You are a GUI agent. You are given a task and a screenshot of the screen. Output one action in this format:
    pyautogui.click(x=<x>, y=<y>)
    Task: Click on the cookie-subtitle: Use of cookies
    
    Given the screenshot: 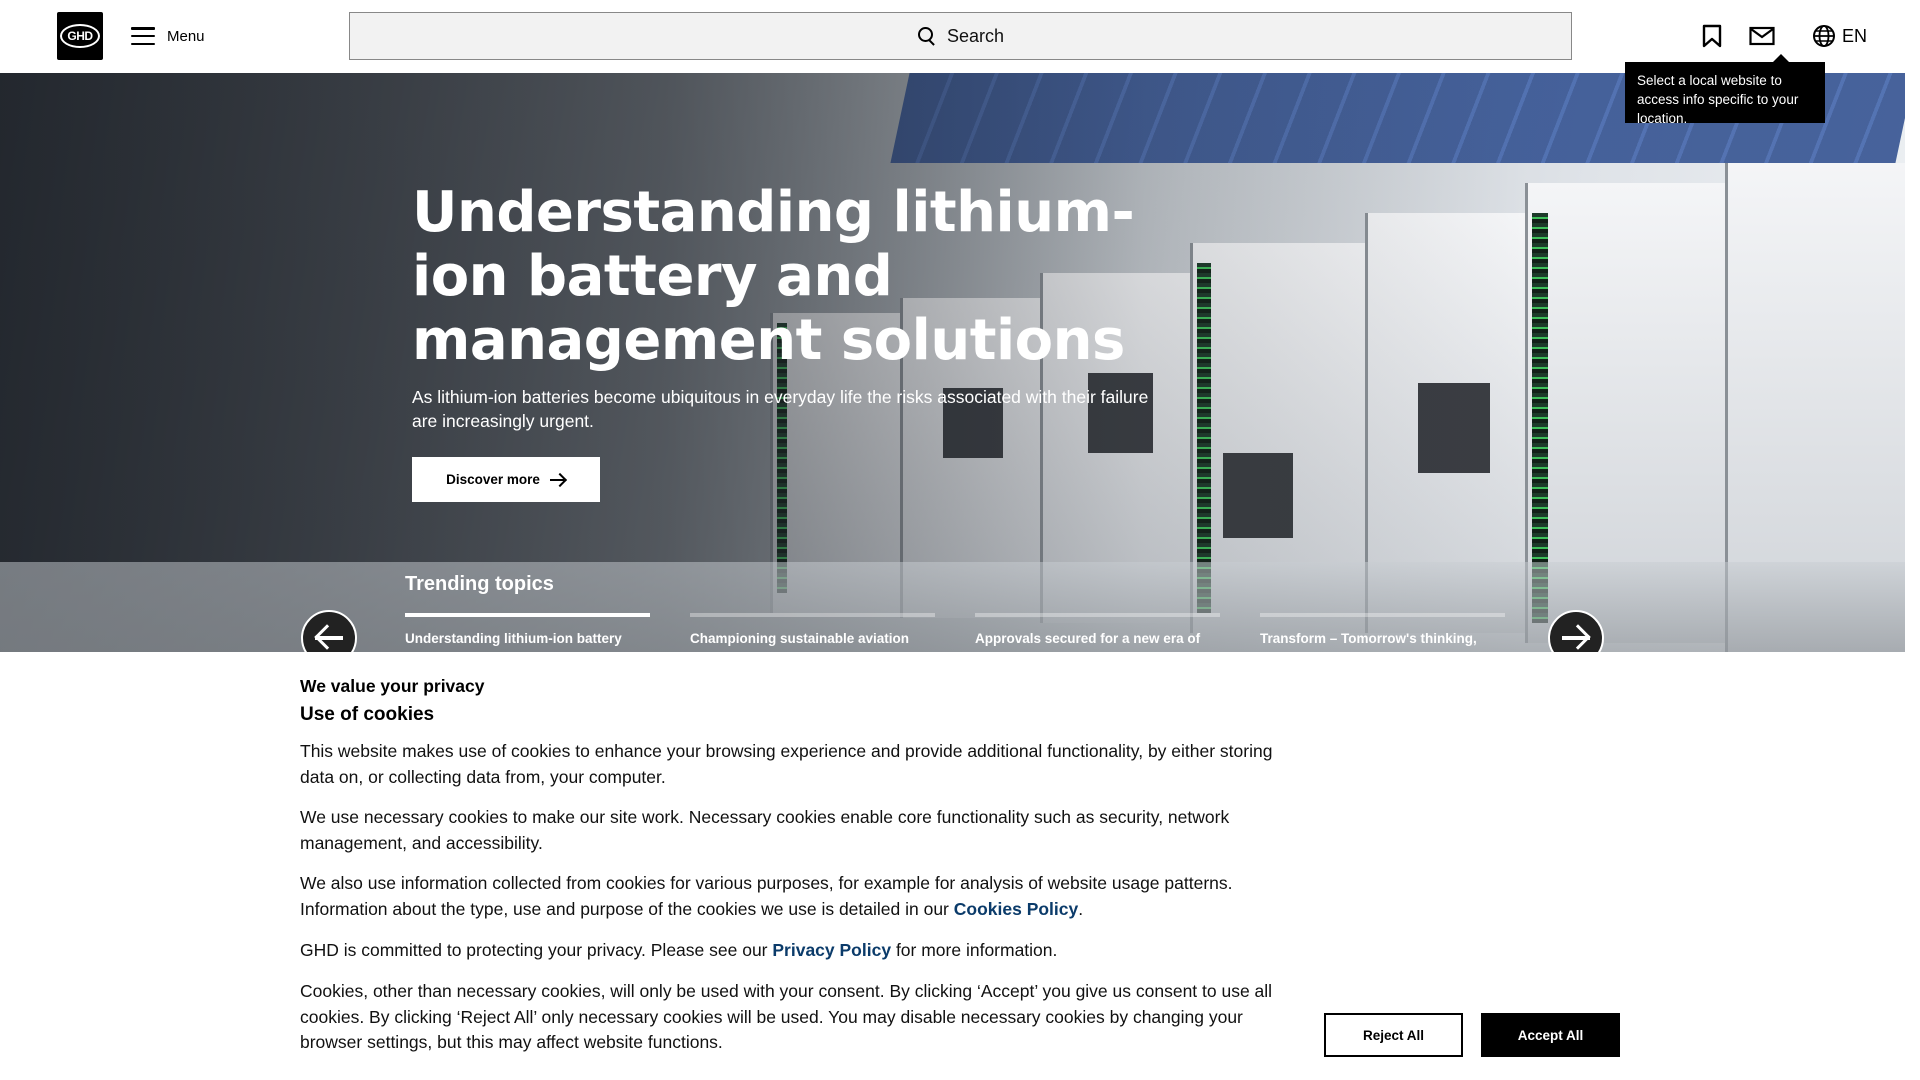 What is the action you would take?
    pyautogui.click(x=367, y=714)
    